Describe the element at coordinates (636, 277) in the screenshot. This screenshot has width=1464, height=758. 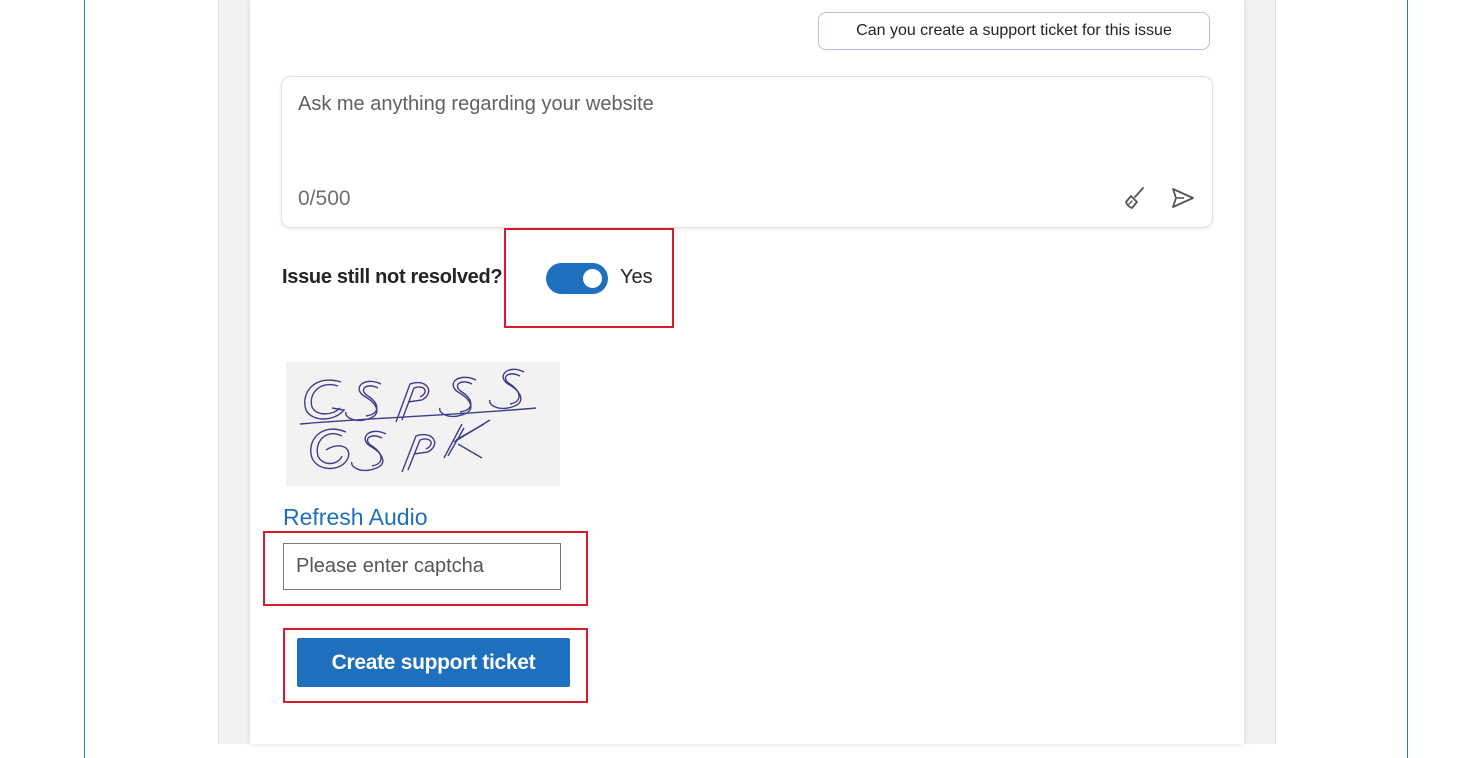
I see `toggle-value-label: Yes` at that location.